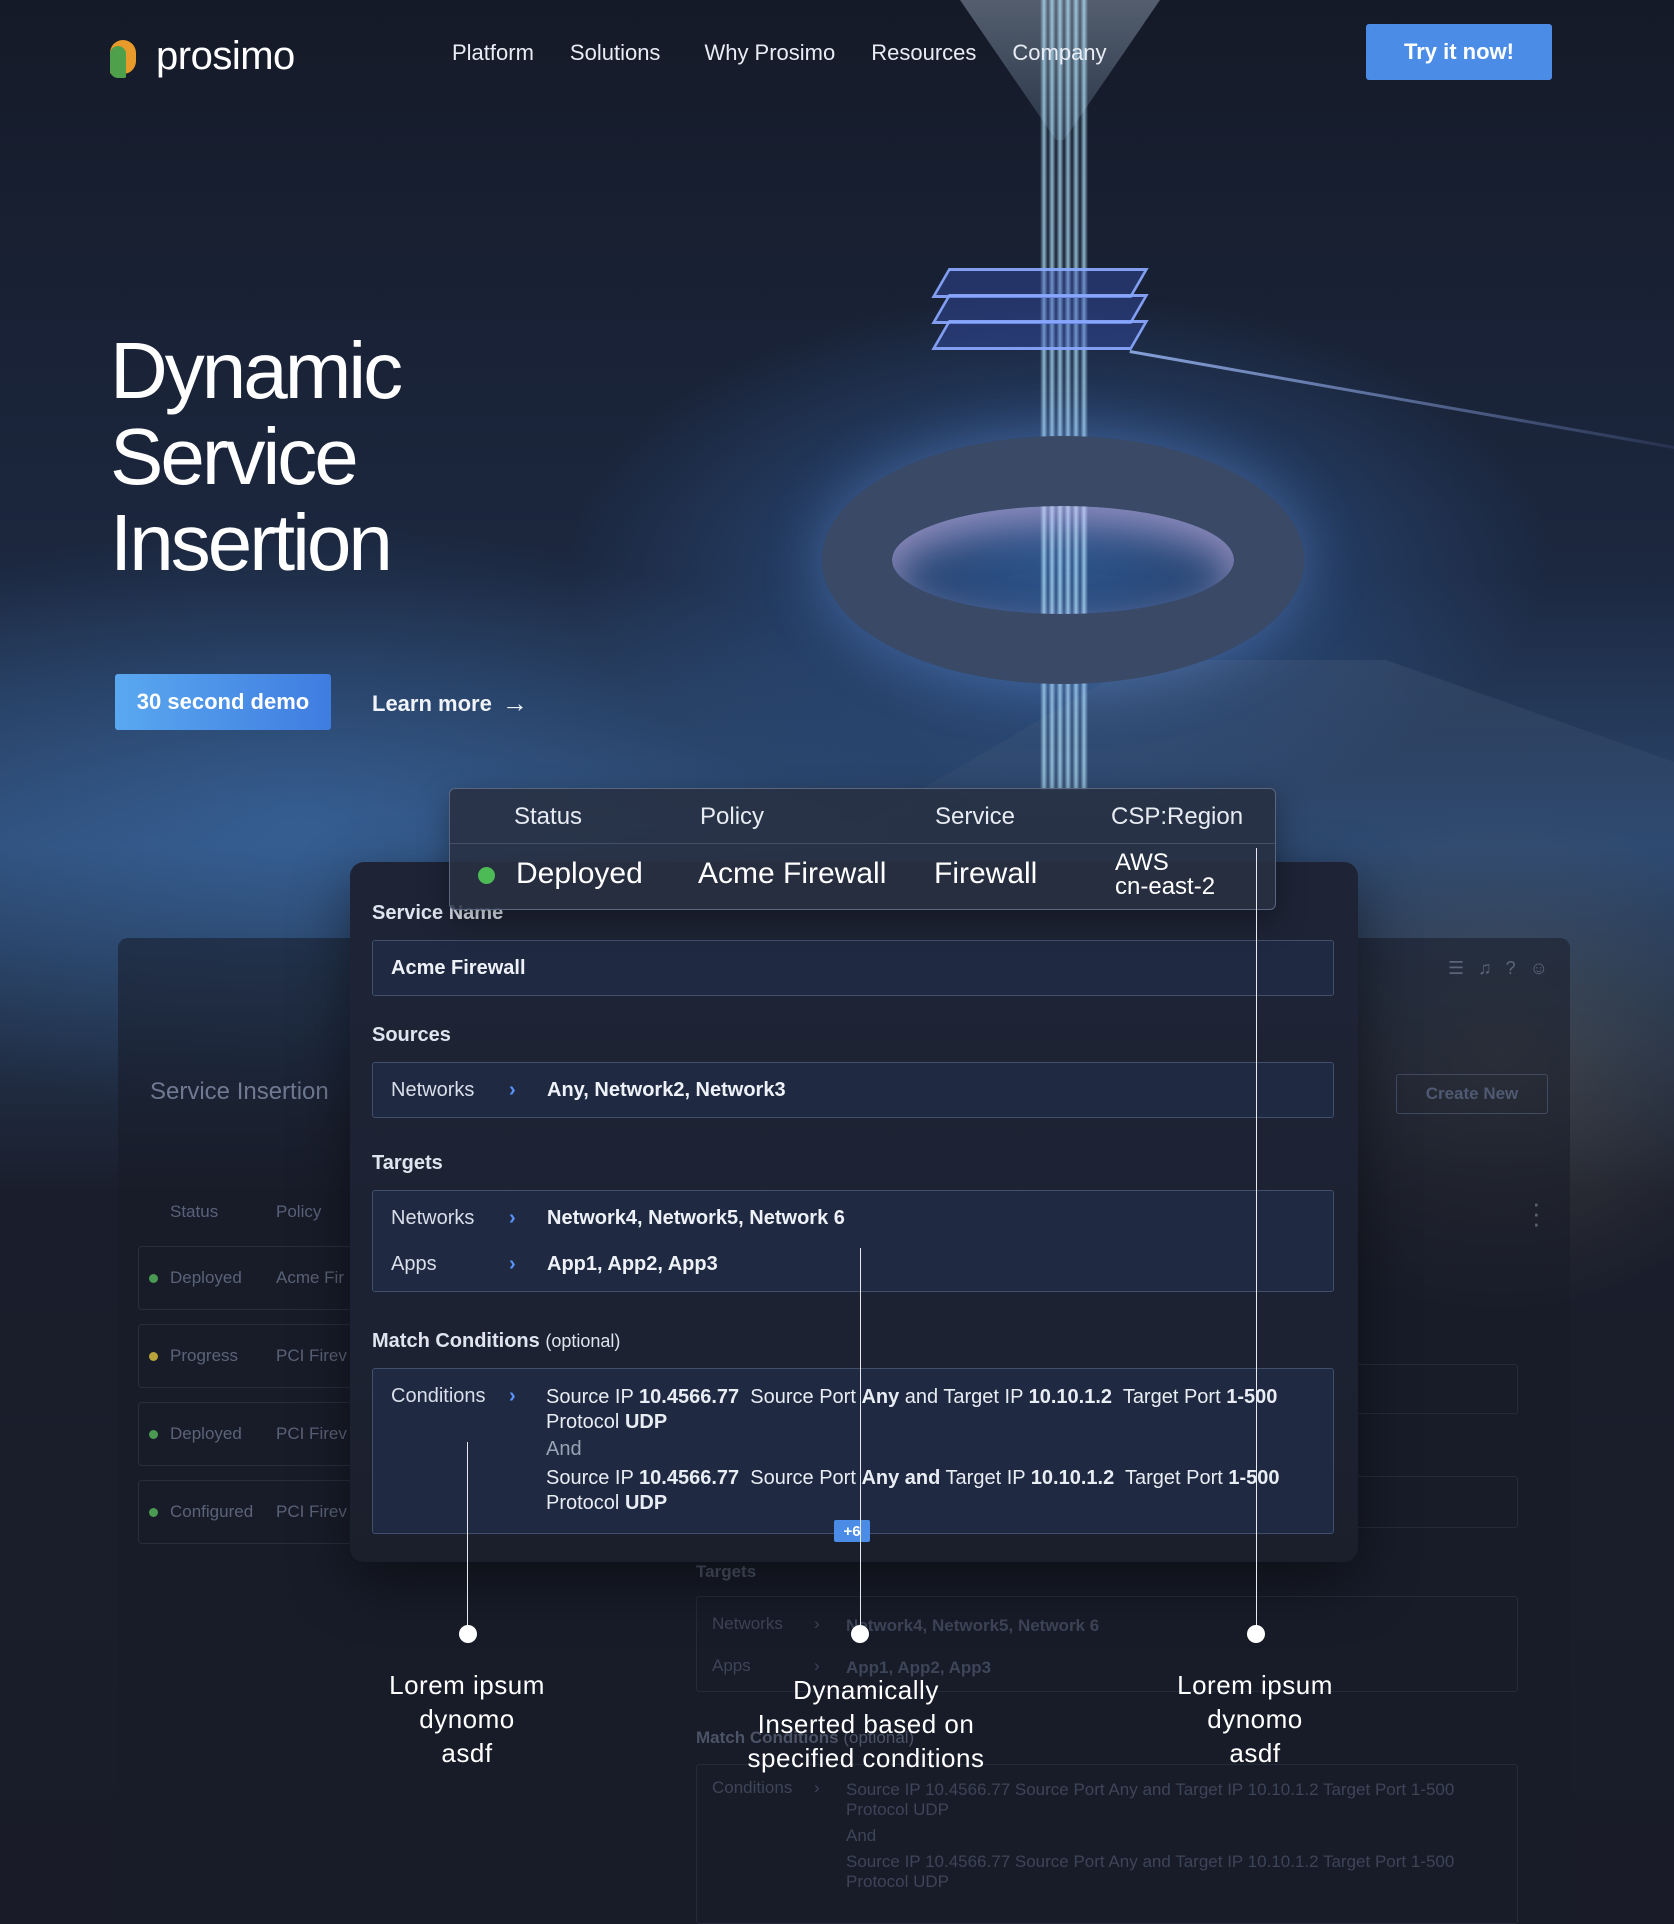 Image resolution: width=1674 pixels, height=1924 pixels. I want to click on sources-key: Networks, so click(433, 1090).